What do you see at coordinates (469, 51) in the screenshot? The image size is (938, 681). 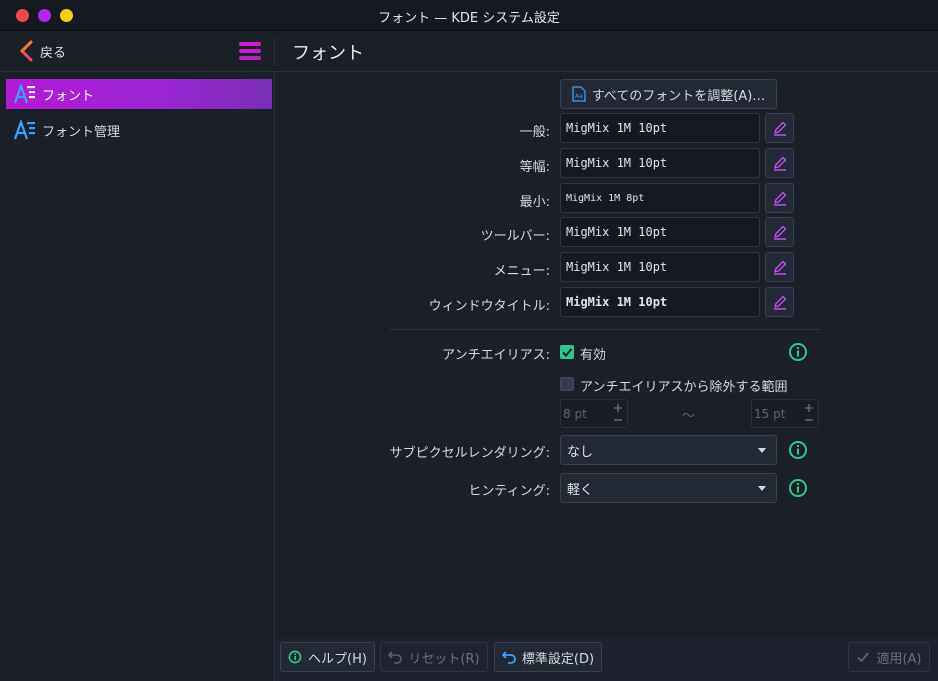 I see `header: 戻る フォント` at bounding box center [469, 51].